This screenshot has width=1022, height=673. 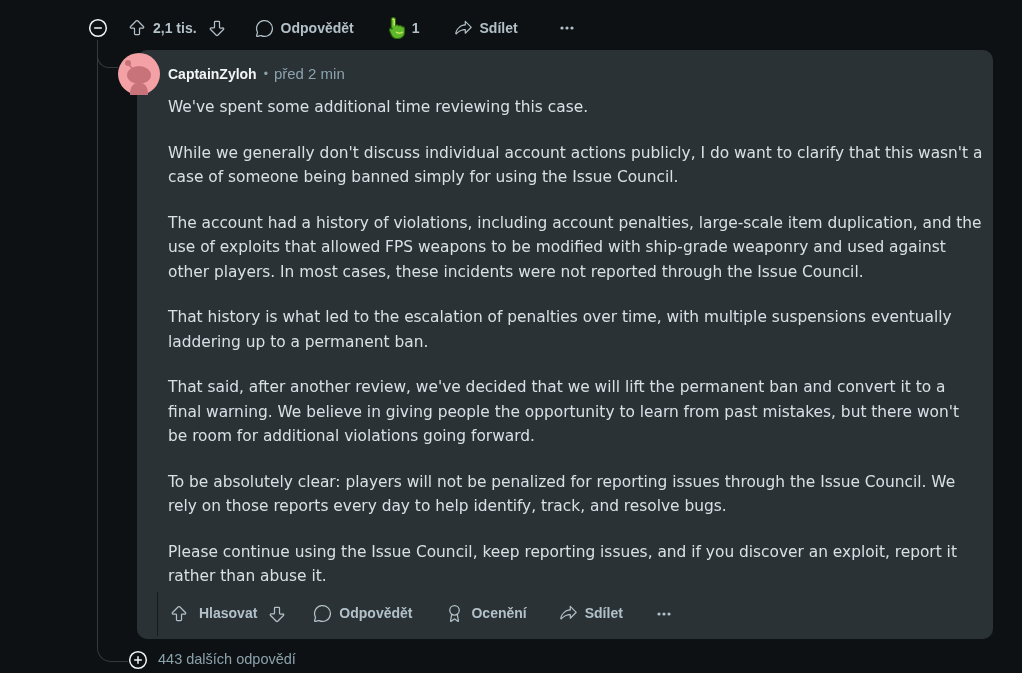 I want to click on vote-label: Hlasovat, so click(x=228, y=613).